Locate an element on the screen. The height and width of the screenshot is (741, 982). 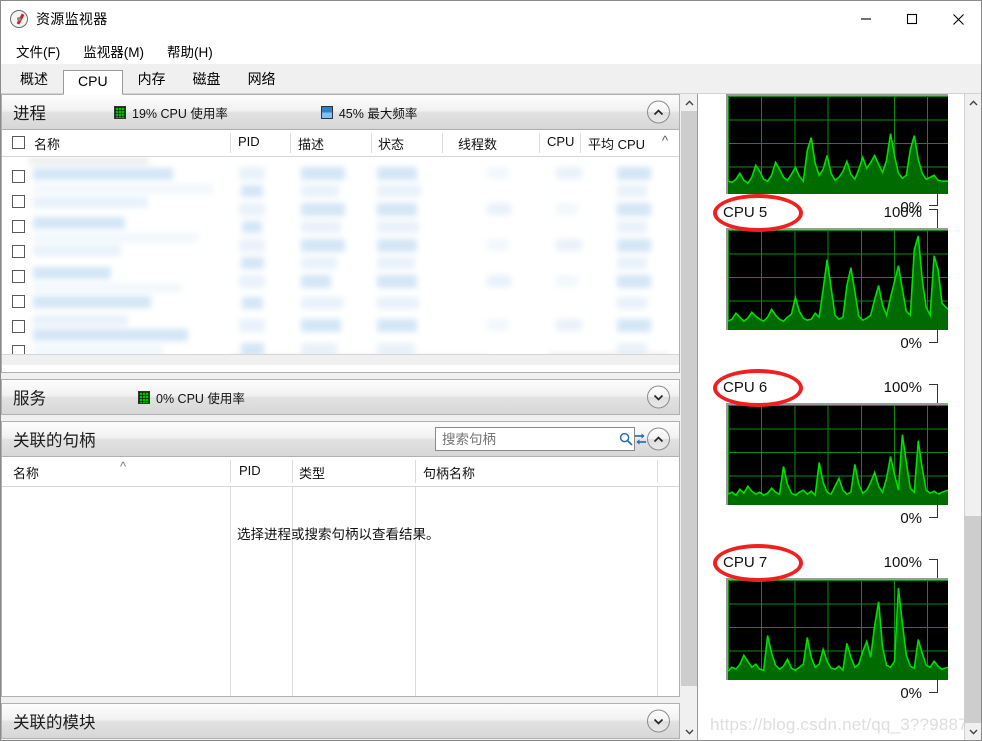
cpu-5-plot is located at coordinates (838, 282).